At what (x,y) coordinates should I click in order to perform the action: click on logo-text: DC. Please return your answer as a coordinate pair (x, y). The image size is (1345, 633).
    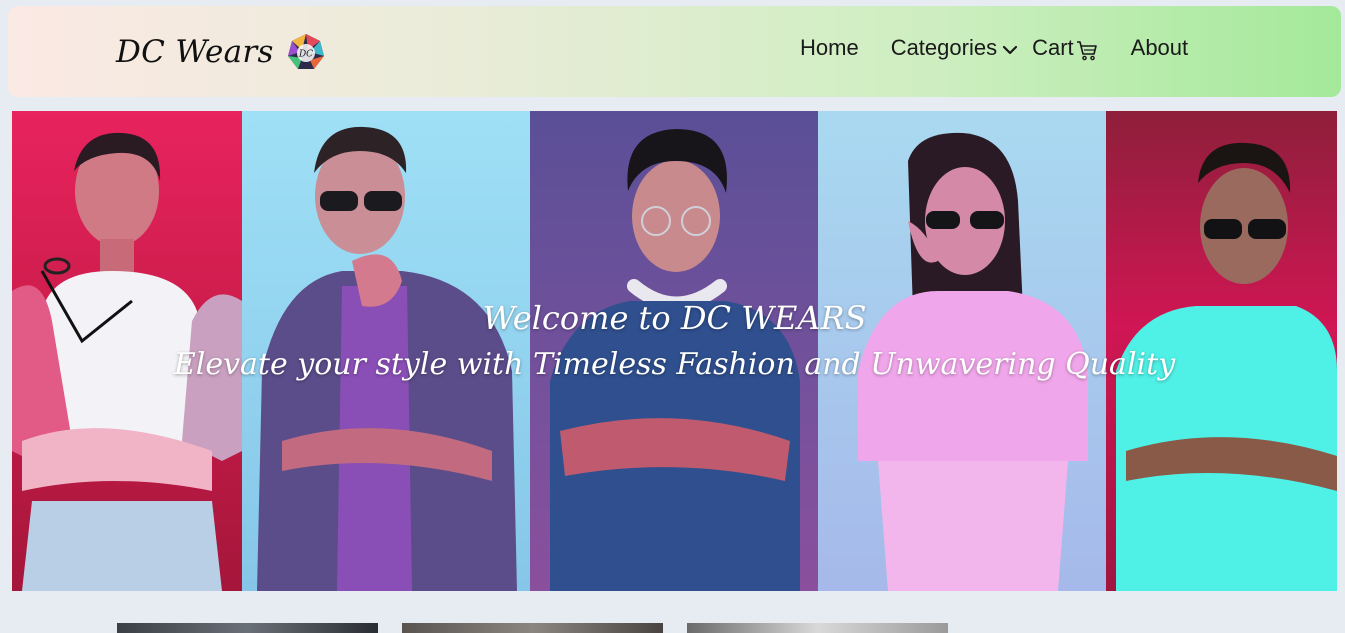
    Looking at the image, I should click on (305, 55).